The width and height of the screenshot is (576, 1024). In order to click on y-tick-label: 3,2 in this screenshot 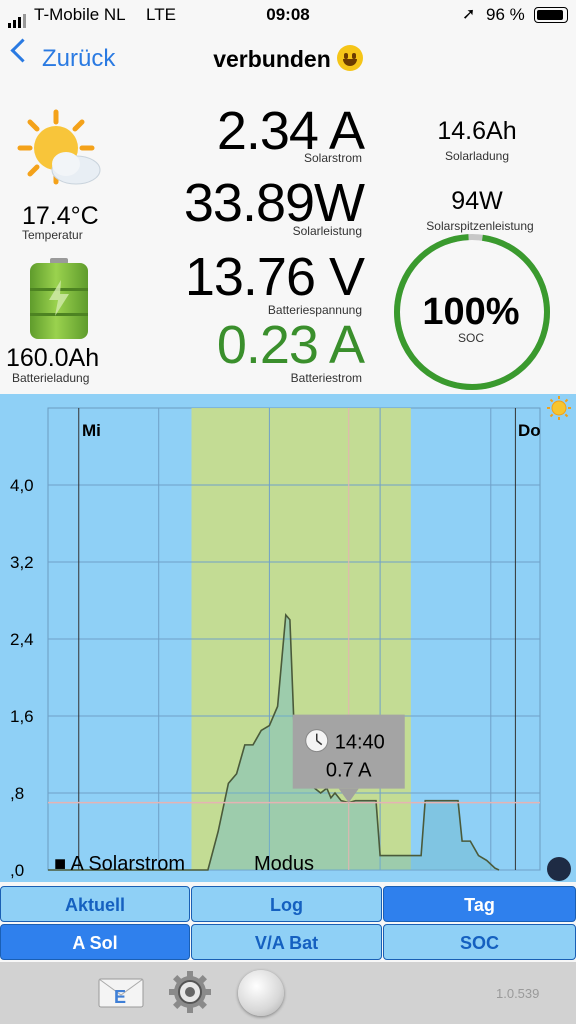, I will do `click(22, 562)`.